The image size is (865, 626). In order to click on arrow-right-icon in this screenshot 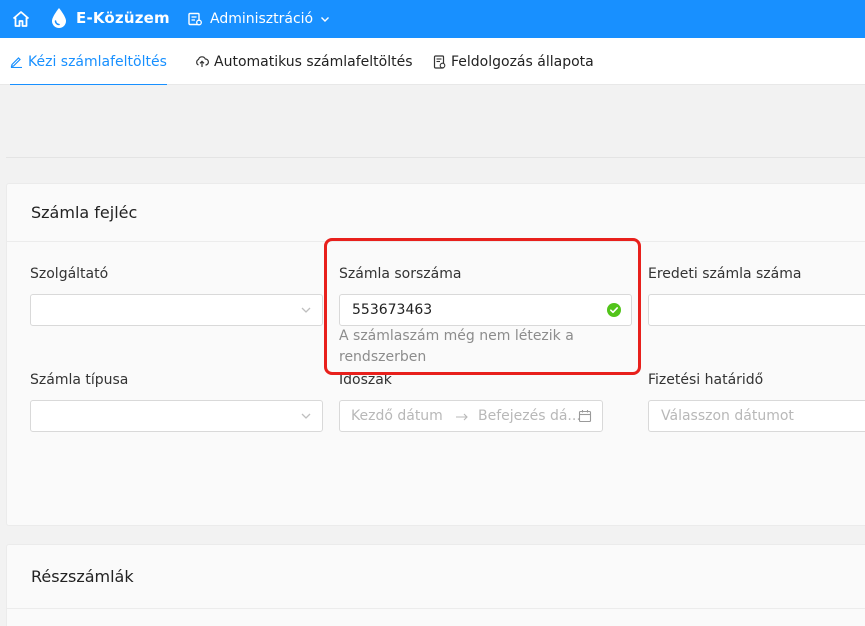, I will do `click(462, 417)`.